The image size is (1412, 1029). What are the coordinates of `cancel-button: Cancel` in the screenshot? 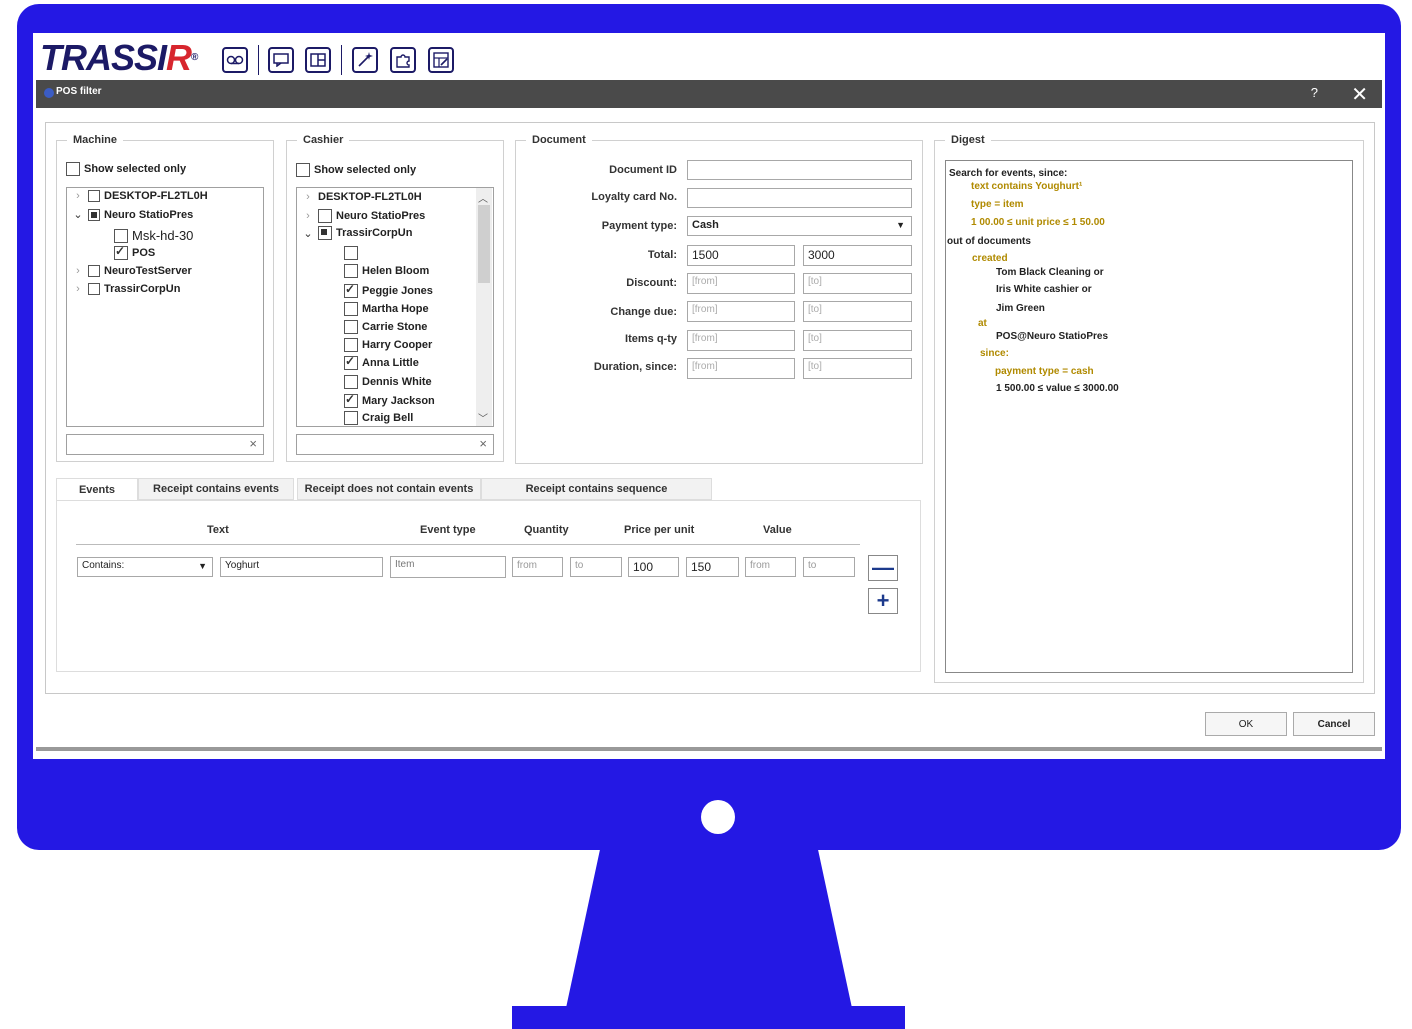 It's located at (1334, 724).